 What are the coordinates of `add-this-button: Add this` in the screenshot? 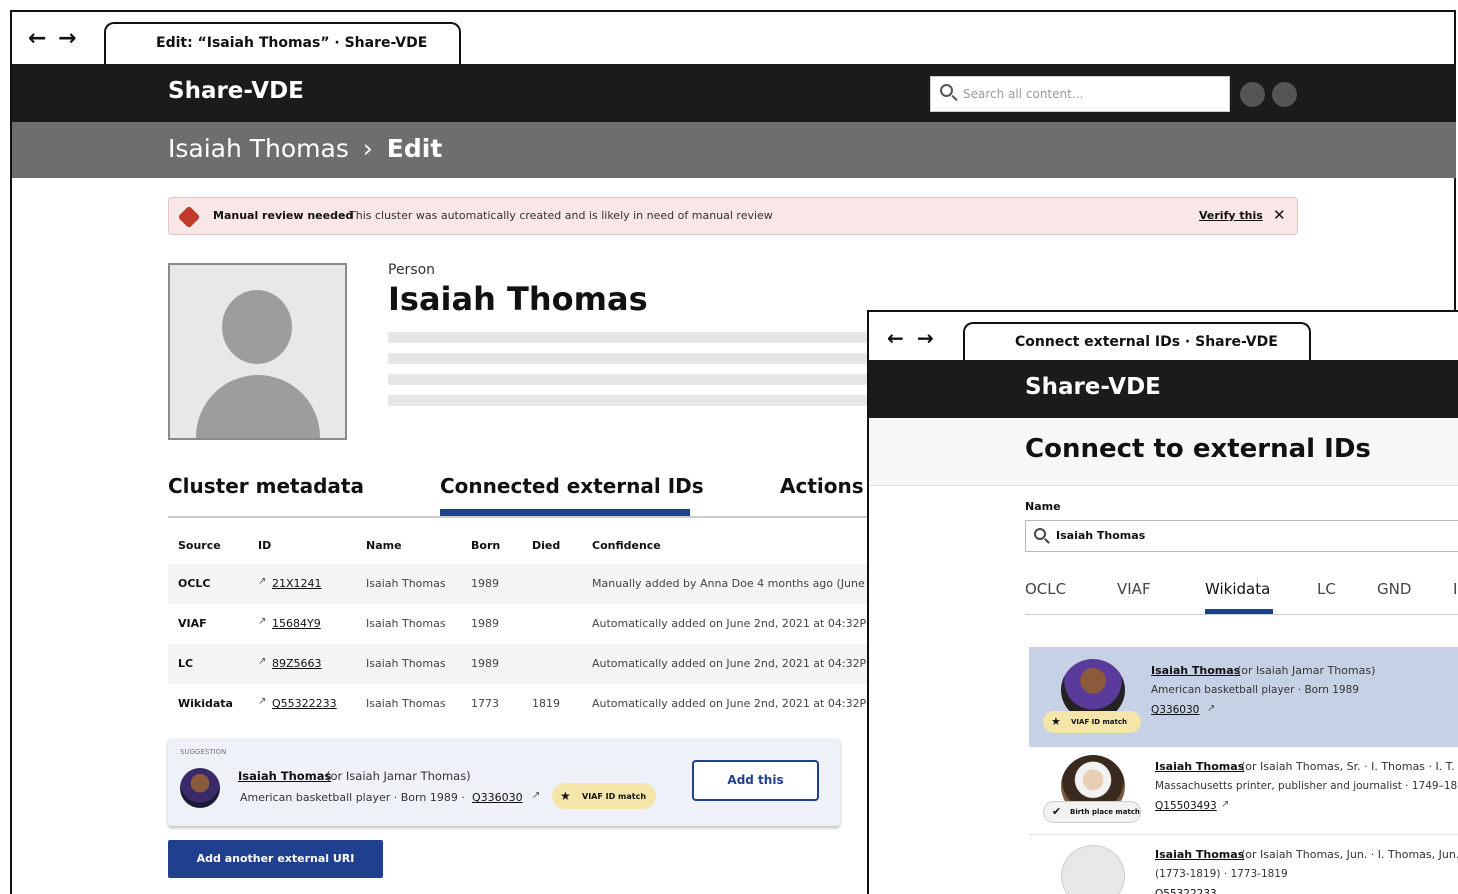 It's located at (755, 780).